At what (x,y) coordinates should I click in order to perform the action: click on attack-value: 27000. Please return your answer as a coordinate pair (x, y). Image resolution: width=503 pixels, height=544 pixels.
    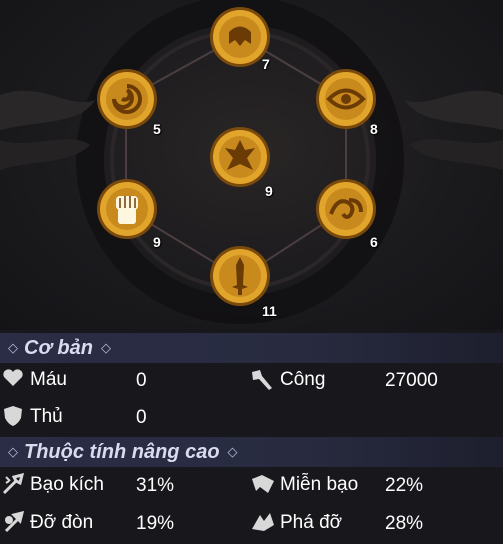
    Looking at the image, I should click on (411, 380).